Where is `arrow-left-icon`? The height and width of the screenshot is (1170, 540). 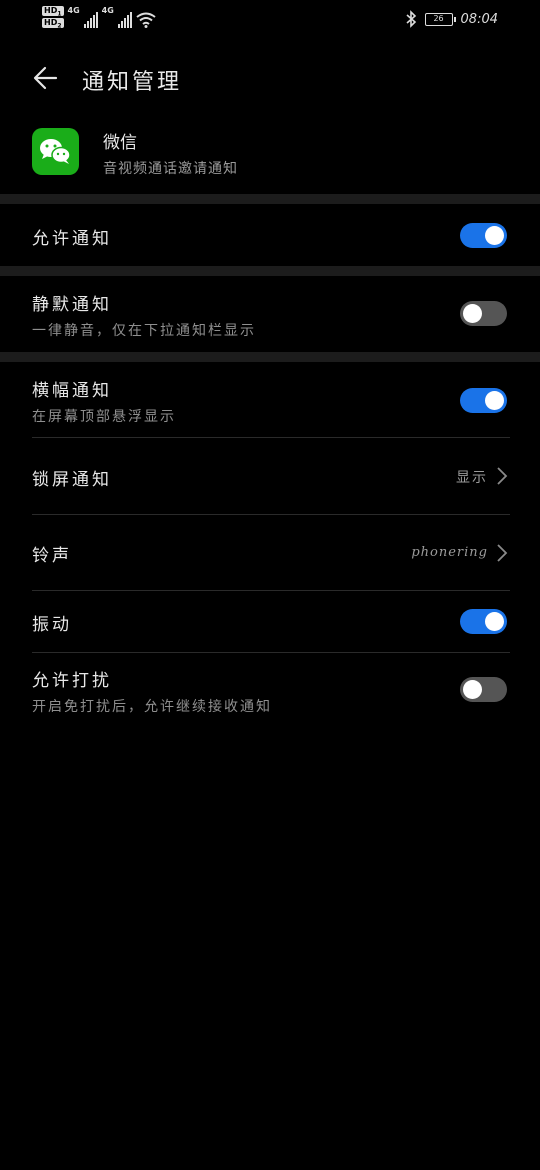 arrow-left-icon is located at coordinates (45, 78).